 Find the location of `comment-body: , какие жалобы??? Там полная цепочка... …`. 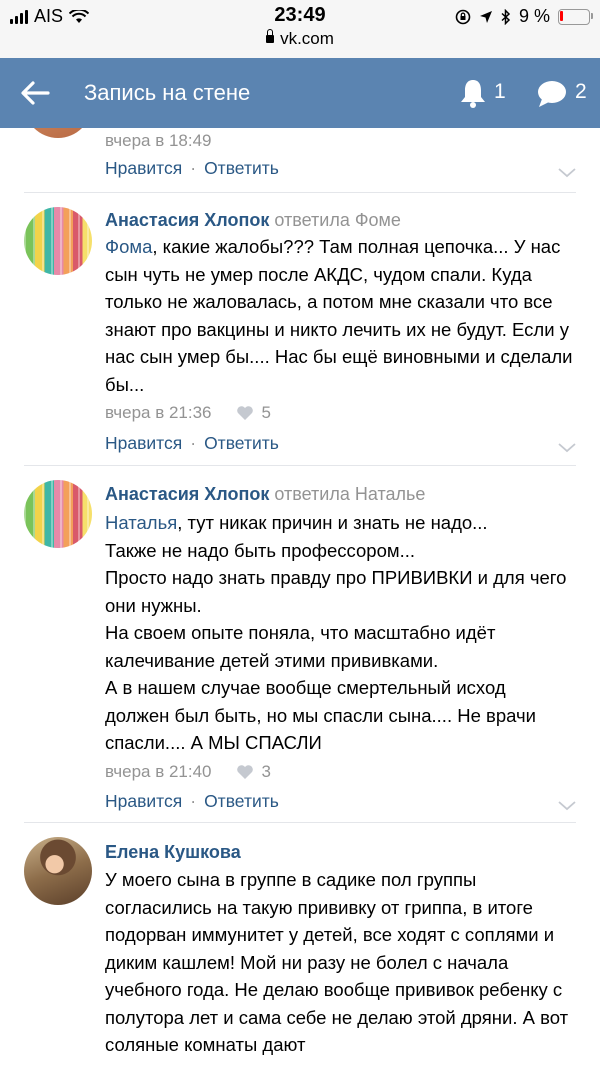

comment-body: , какие жалобы??? Там полная цепочка... … is located at coordinates (339, 315).